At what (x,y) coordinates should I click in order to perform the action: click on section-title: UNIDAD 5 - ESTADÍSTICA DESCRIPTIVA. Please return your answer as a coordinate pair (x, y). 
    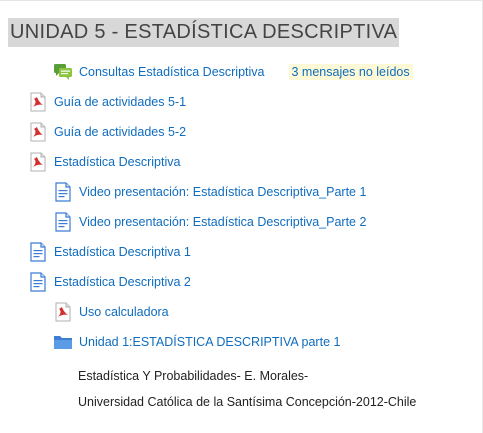
    Looking at the image, I should click on (204, 32).